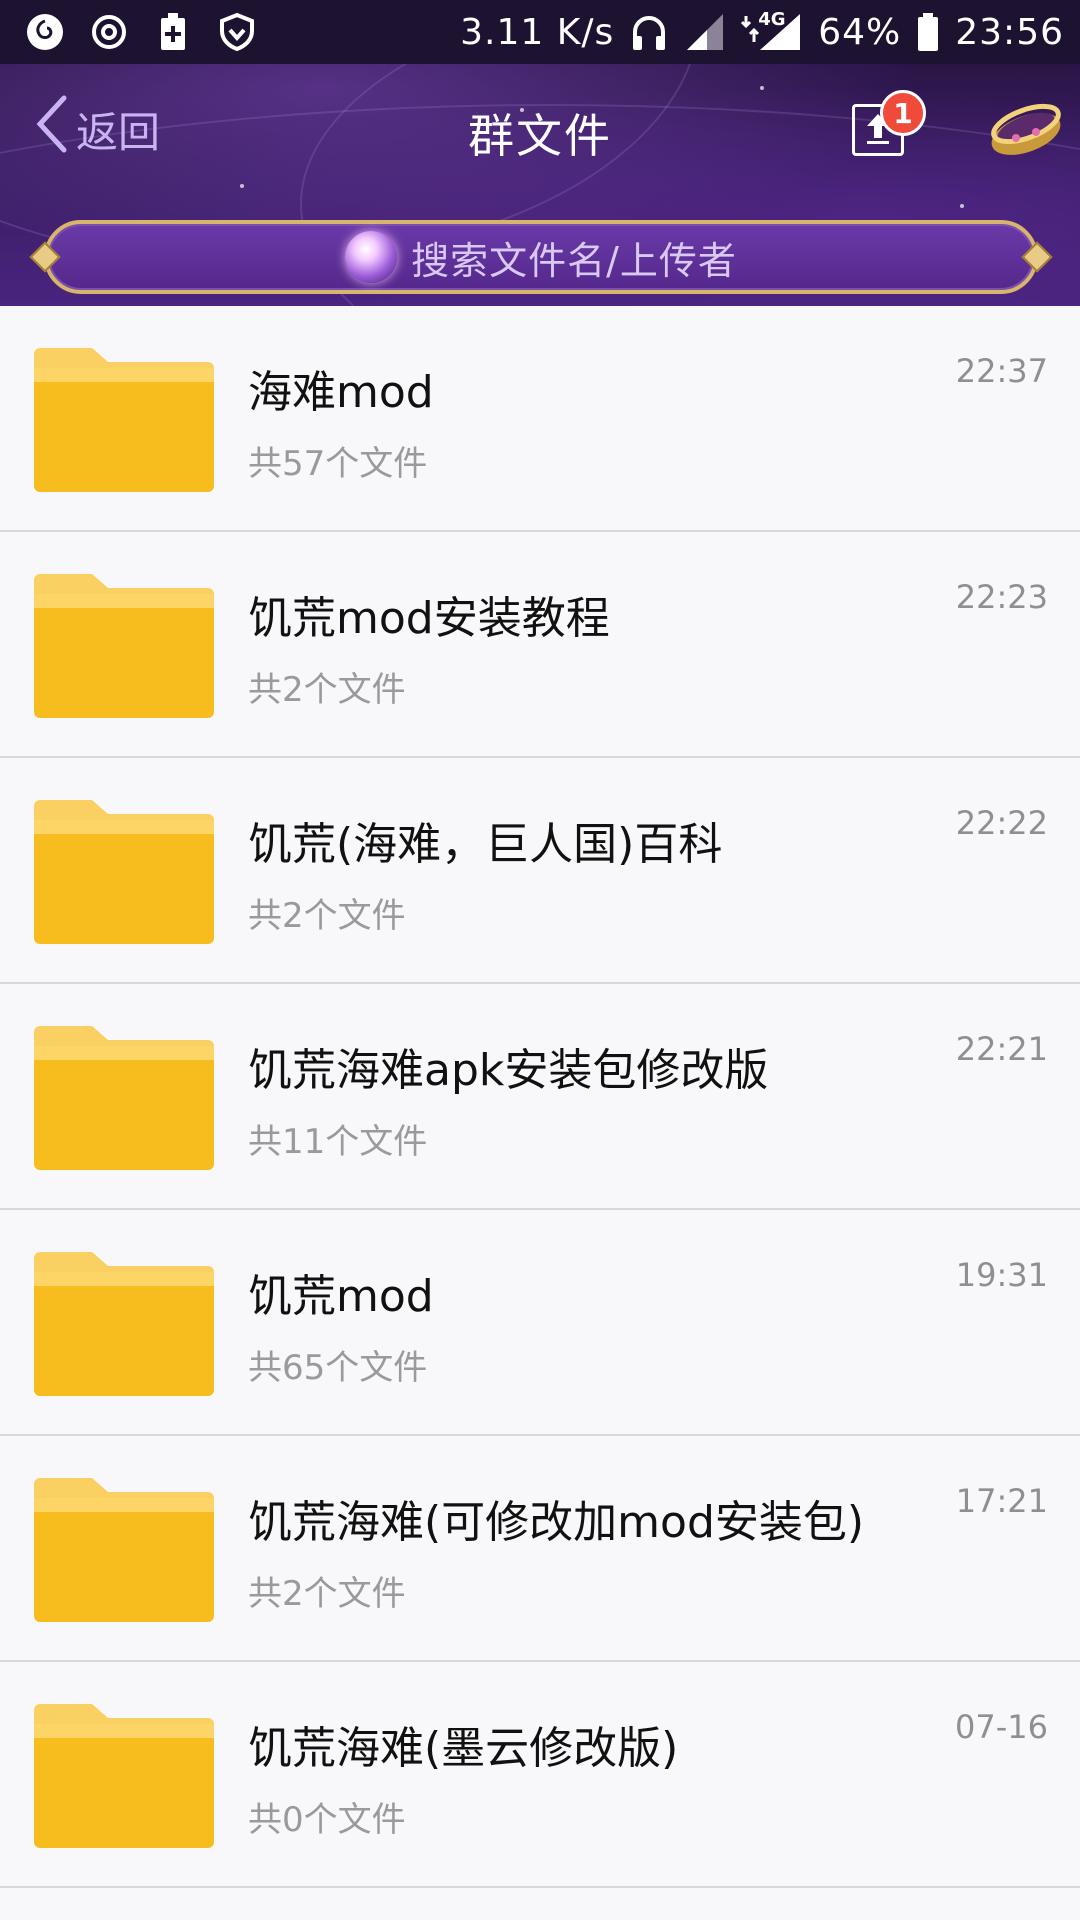 The height and width of the screenshot is (1920, 1080). Describe the element at coordinates (338, 464) in the screenshot. I see `file-count: 共57个文件` at that location.